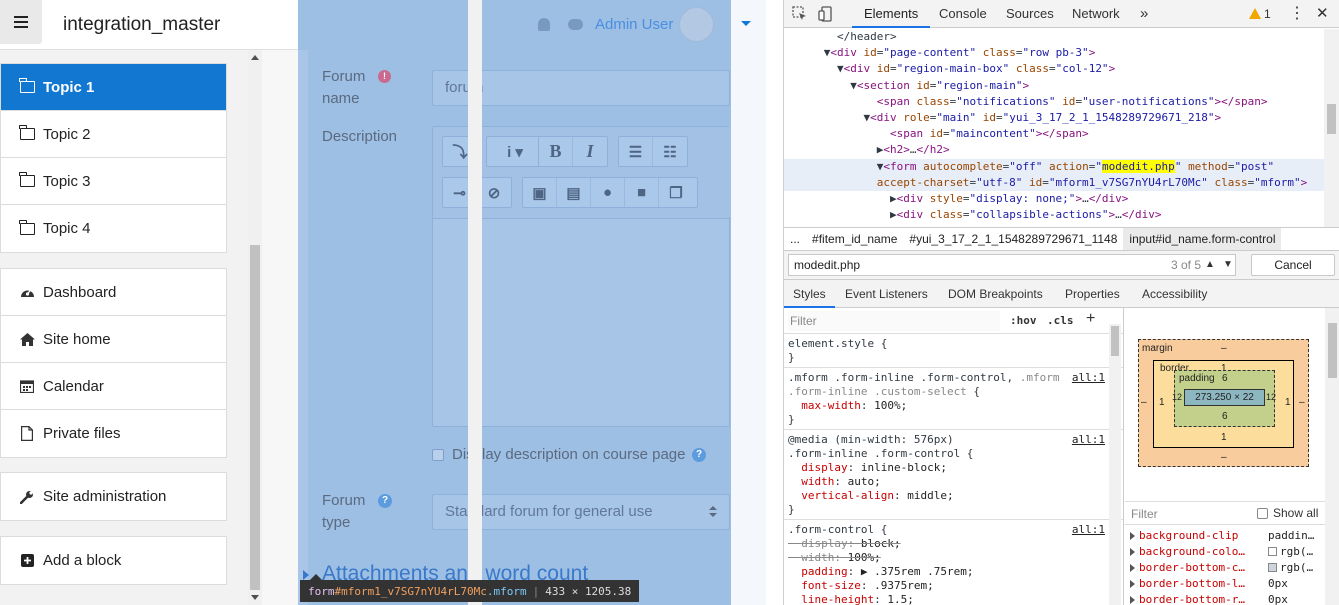 The width and height of the screenshot is (1339, 605). What do you see at coordinates (113, 181) in the screenshot?
I see `nav-item-topic-3: Topic 3` at bounding box center [113, 181].